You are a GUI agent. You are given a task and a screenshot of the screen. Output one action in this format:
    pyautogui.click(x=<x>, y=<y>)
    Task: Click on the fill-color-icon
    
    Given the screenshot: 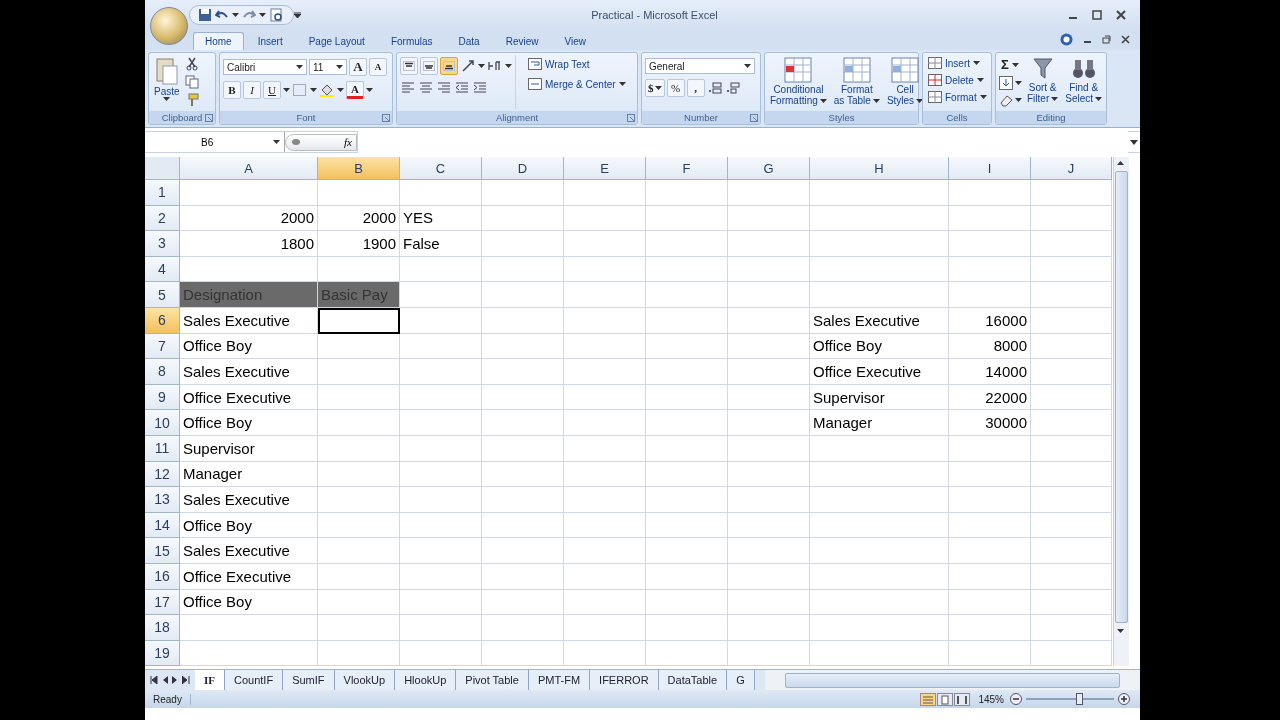 What is the action you would take?
    pyautogui.click(x=327, y=90)
    